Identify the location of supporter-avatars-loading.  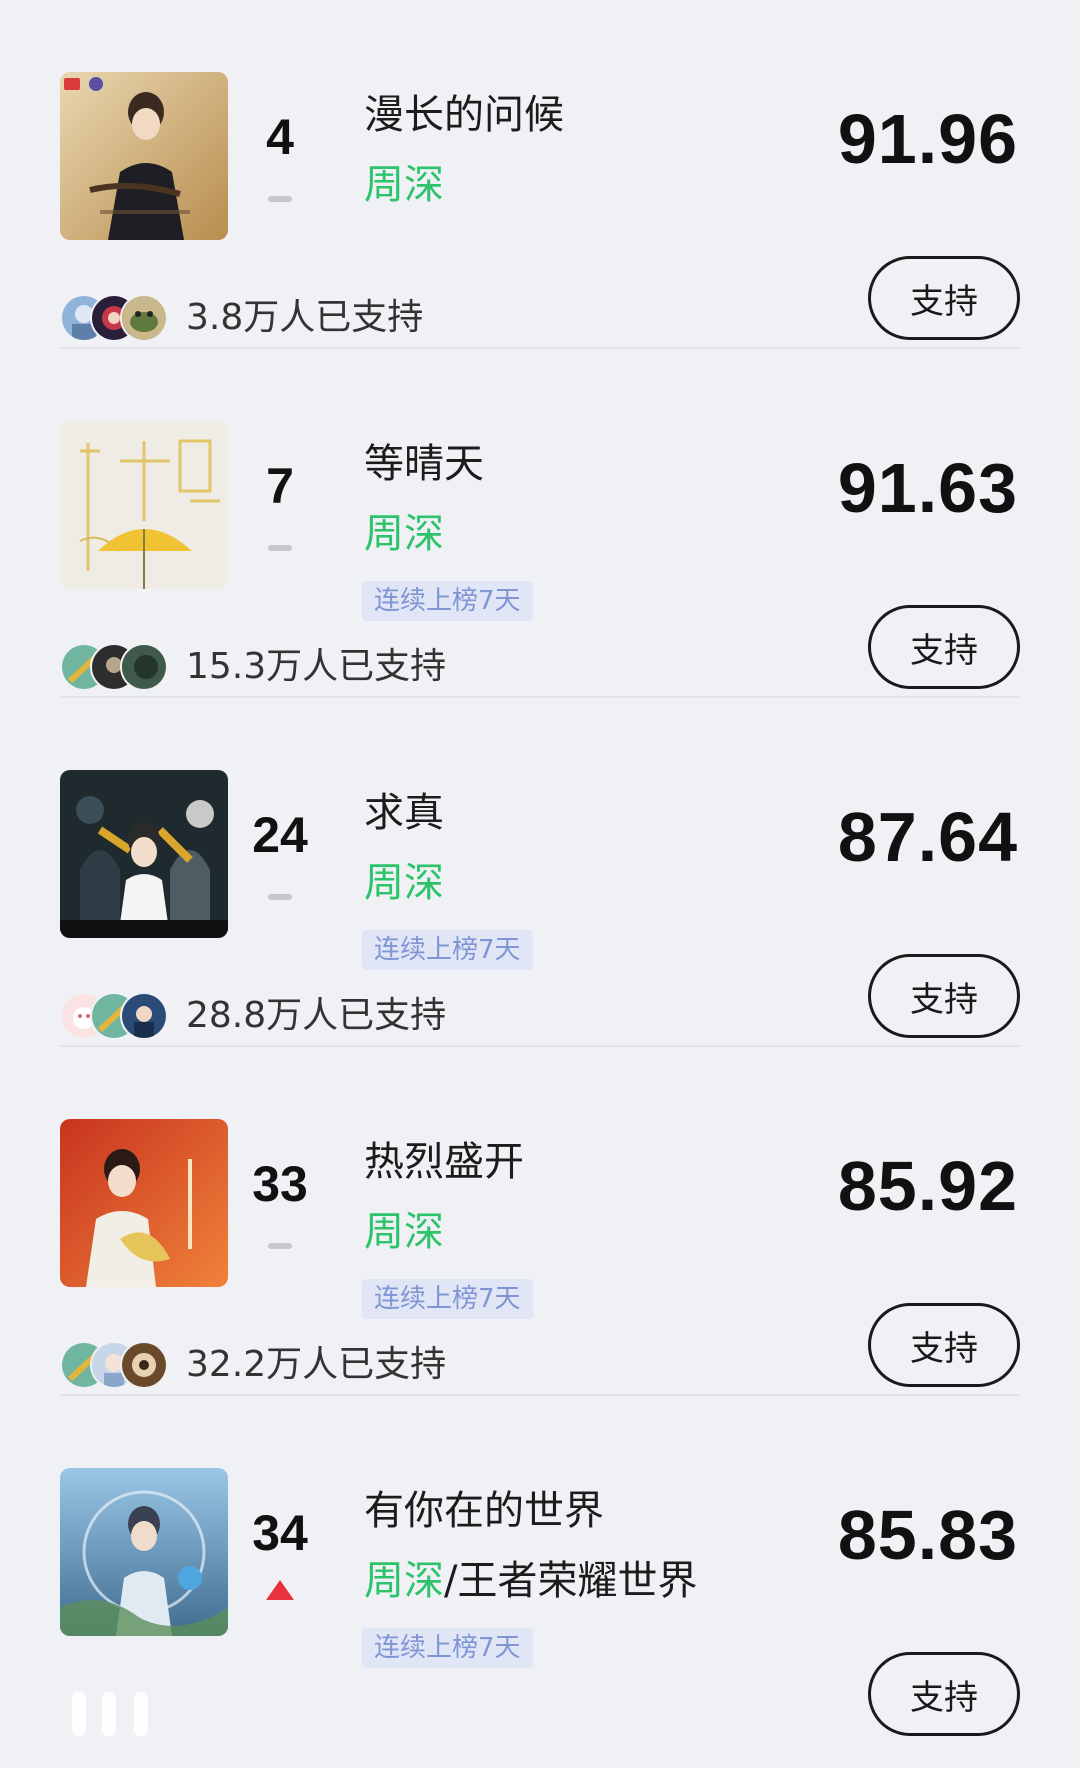
(122, 1714).